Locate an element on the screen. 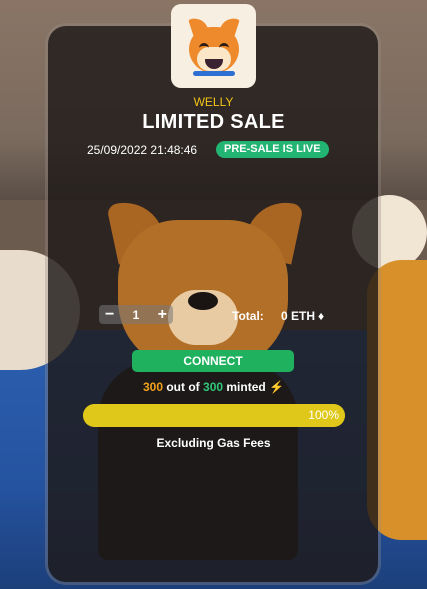  lightning-icon: ⚡ is located at coordinates (277, 387).